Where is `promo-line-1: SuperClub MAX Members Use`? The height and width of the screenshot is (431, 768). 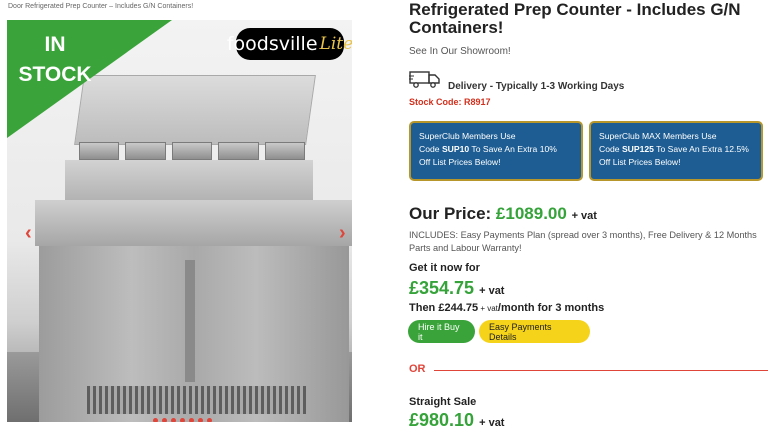 promo-line-1: SuperClub MAX Members Use is located at coordinates (658, 136).